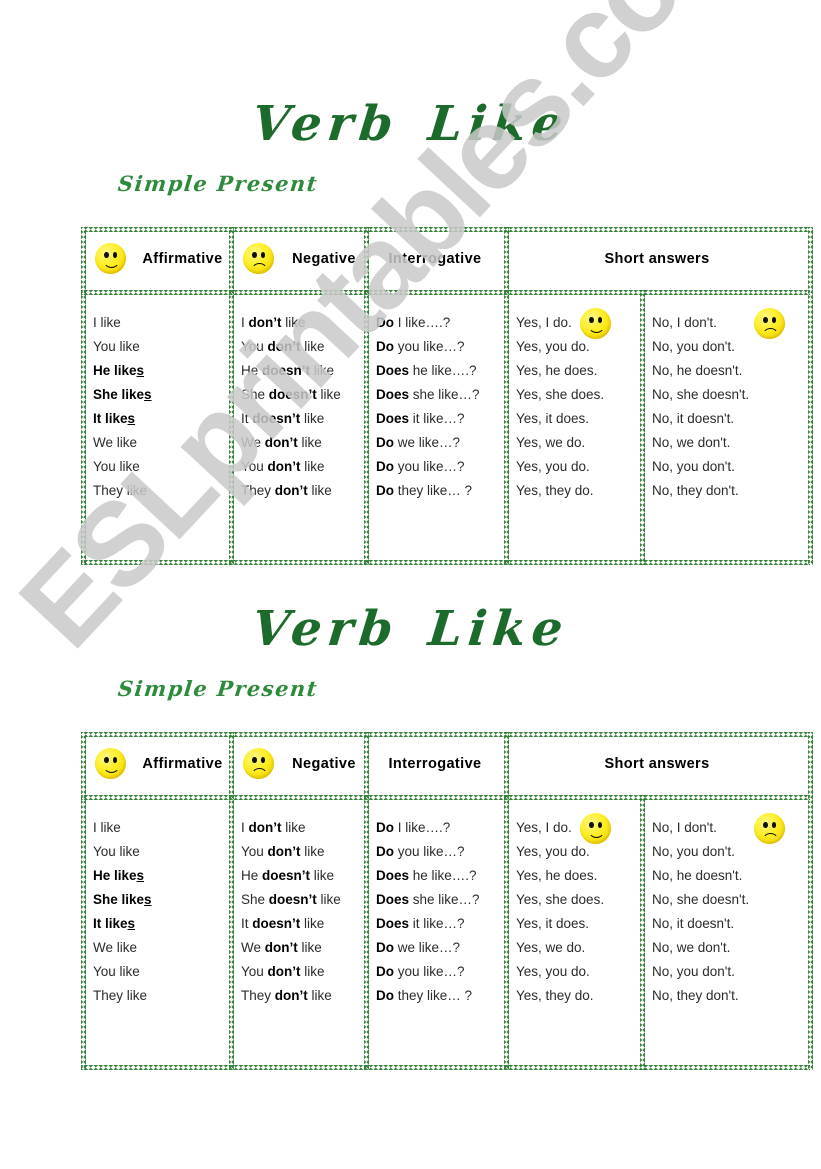  I want to click on table-header-label-2: Short answers, so click(657, 763).